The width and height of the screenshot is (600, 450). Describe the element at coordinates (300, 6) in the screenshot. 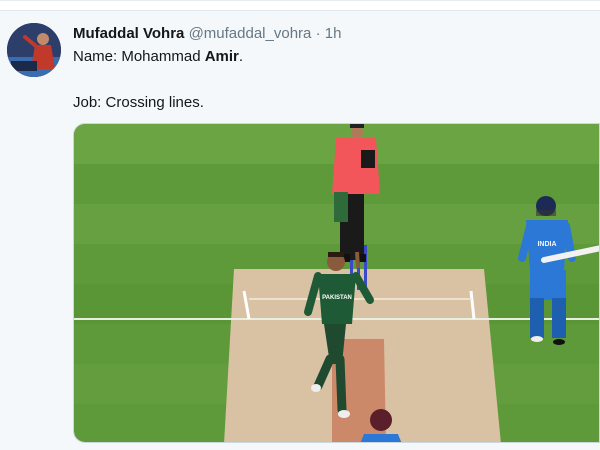

I see `top-divider` at that location.